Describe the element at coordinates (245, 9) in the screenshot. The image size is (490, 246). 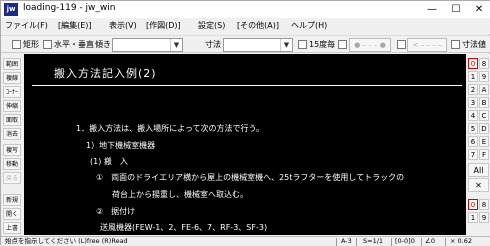
I see `title-bar: jw loading-119 - jw_win — ☐ ✕` at that location.